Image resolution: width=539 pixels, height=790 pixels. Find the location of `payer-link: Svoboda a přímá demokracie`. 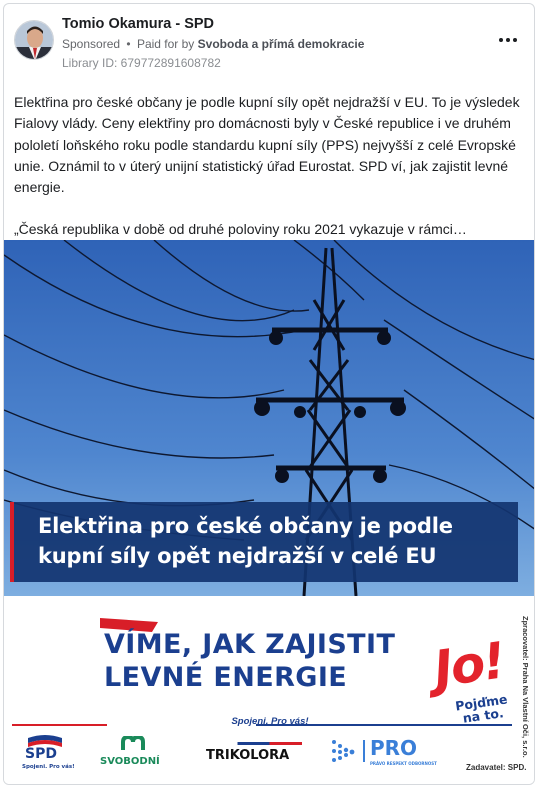

payer-link: Svoboda a přímá demokracie is located at coordinates (281, 44).